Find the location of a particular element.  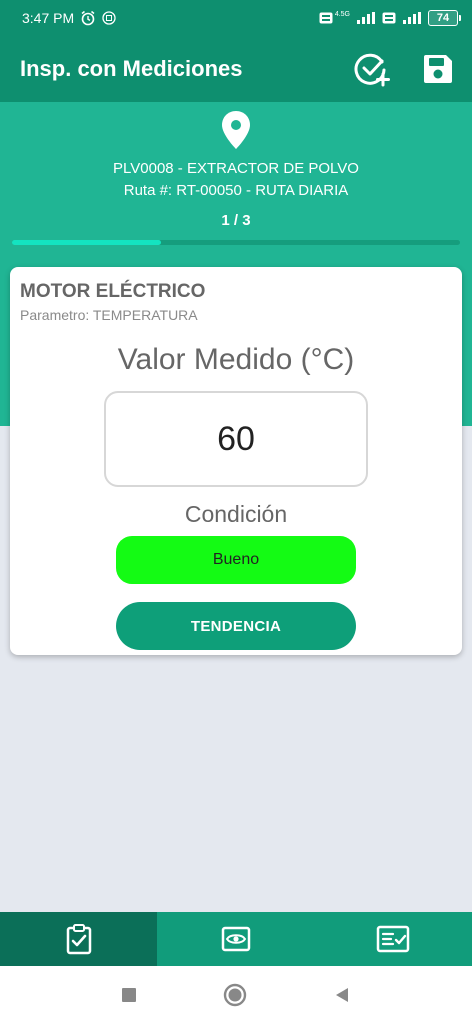

measure-label: Valor Medido (°C) is located at coordinates (236, 359).